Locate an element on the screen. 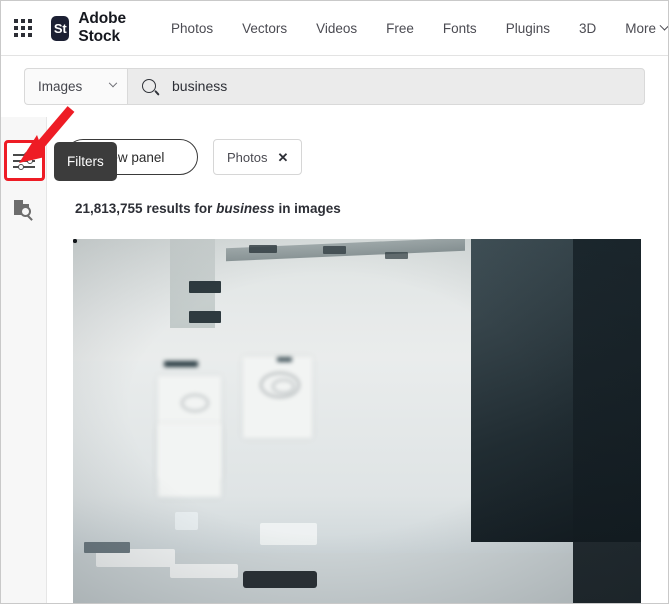 Image resolution: width=669 pixels, height=604 pixels. nav-item-free: Free is located at coordinates (400, 28).